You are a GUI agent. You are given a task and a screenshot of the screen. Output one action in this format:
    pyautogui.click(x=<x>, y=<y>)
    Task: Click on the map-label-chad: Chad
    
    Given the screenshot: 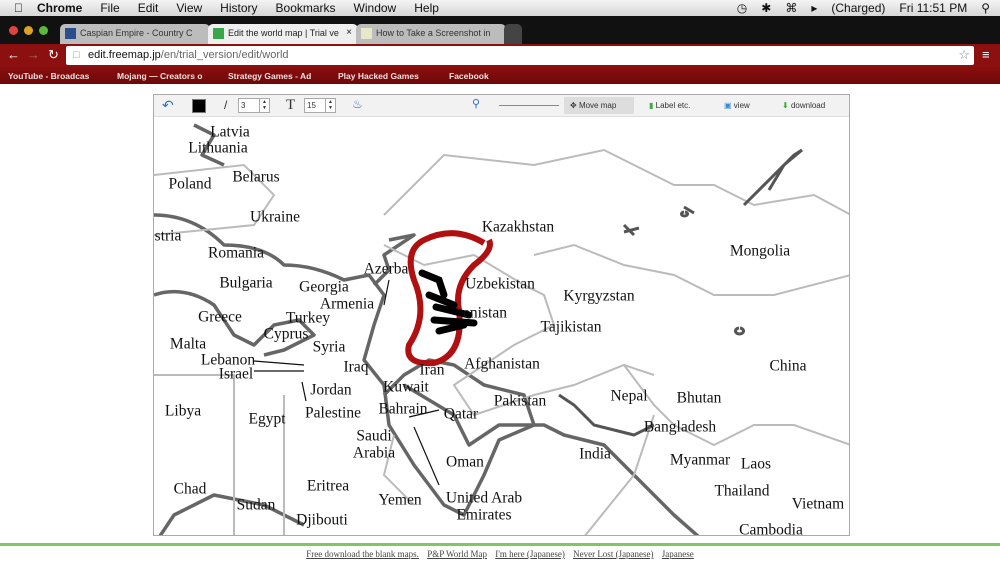 What is the action you would take?
    pyautogui.click(x=190, y=489)
    